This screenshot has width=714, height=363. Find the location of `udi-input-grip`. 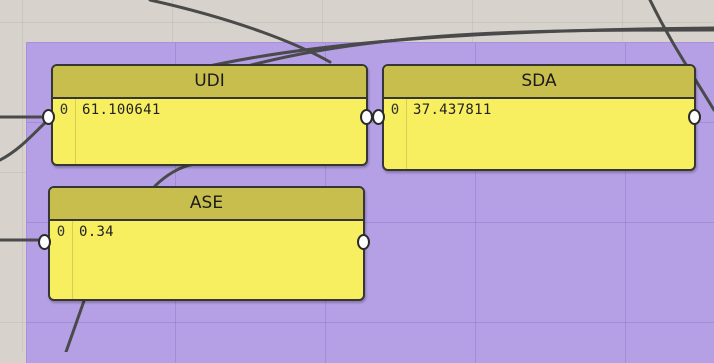

udi-input-grip is located at coordinates (48, 117).